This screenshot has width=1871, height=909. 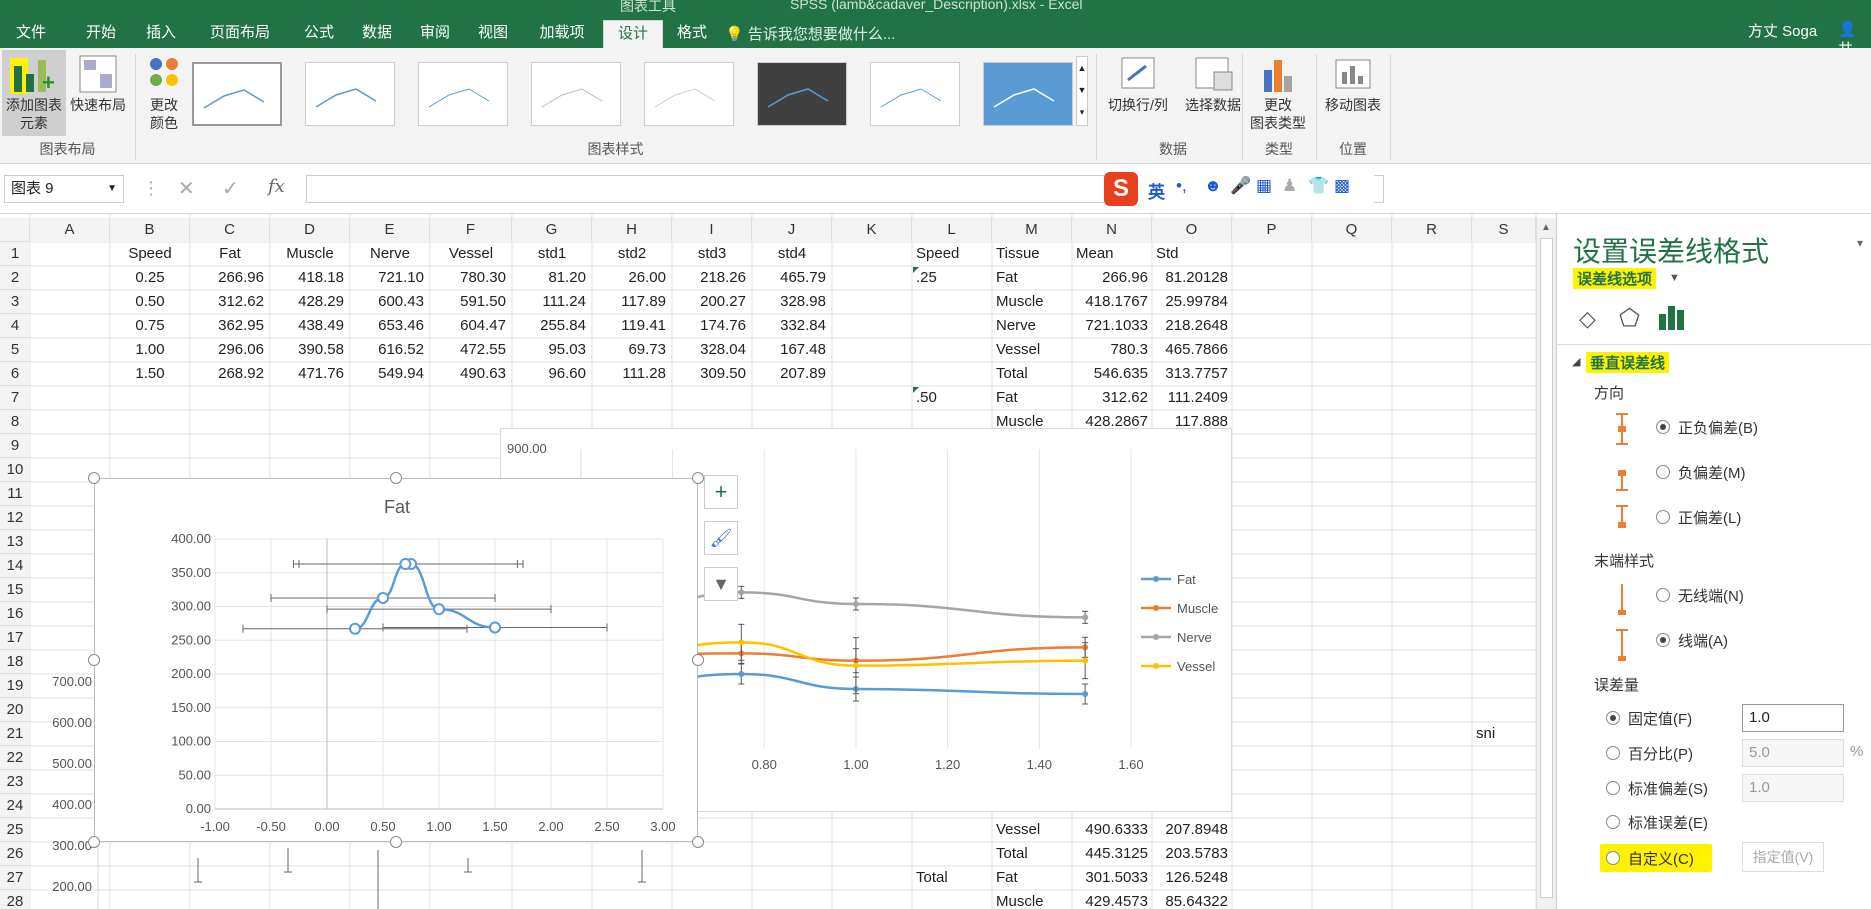 What do you see at coordinates (709, 326) in the screenshot?
I see `table-cell: 174.76` at bounding box center [709, 326].